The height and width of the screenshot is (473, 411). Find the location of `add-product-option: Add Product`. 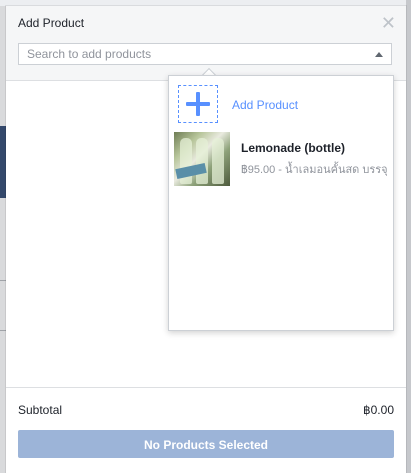

add-product-option: Add Product is located at coordinates (282, 105).